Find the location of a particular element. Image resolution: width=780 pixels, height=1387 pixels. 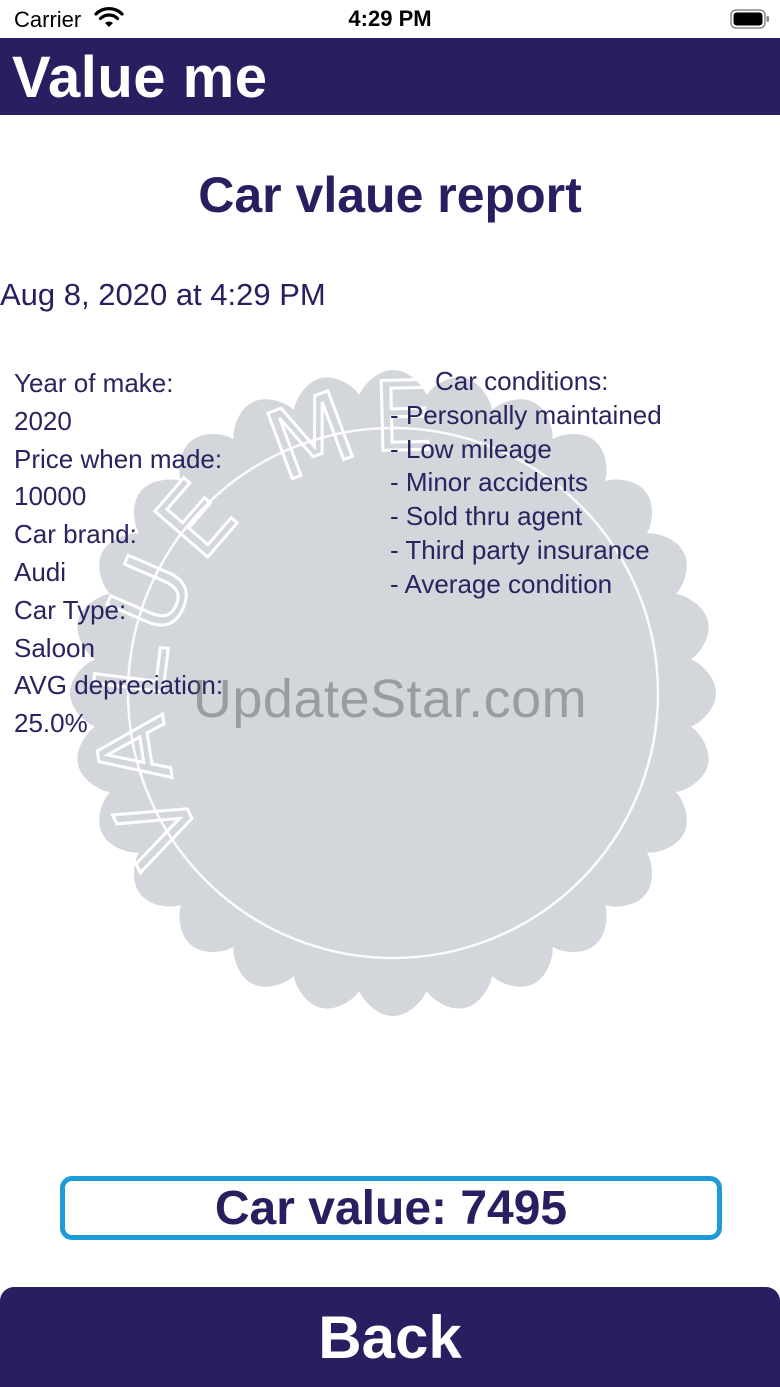

report-title: Car vlaue report is located at coordinates (390, 195).